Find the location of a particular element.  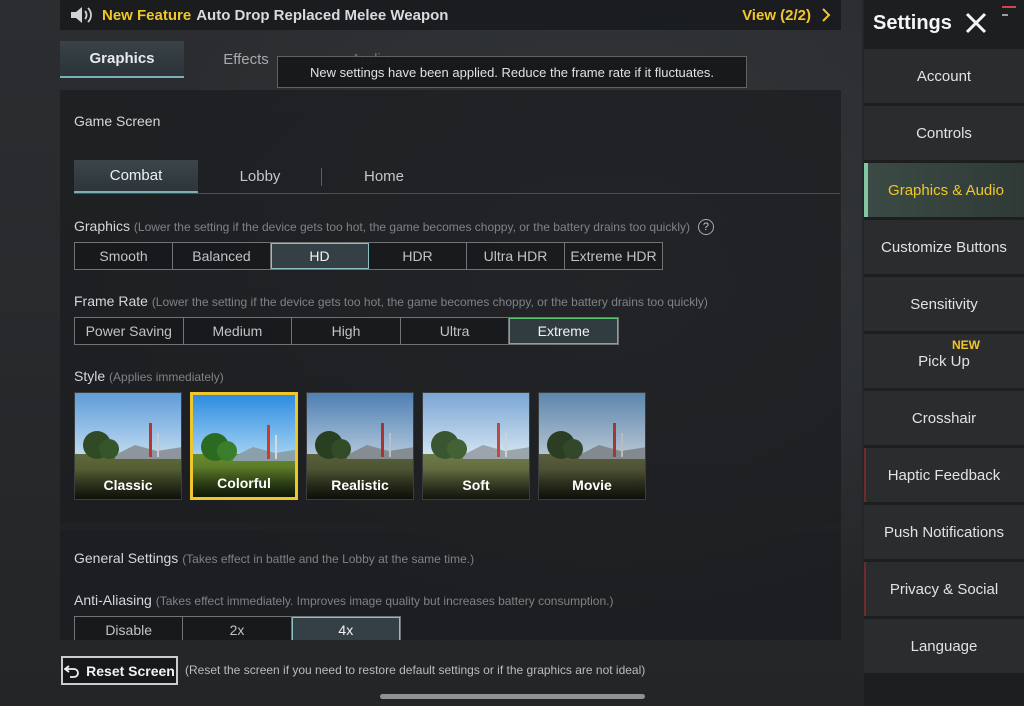

section-divider is located at coordinates (450, 526).